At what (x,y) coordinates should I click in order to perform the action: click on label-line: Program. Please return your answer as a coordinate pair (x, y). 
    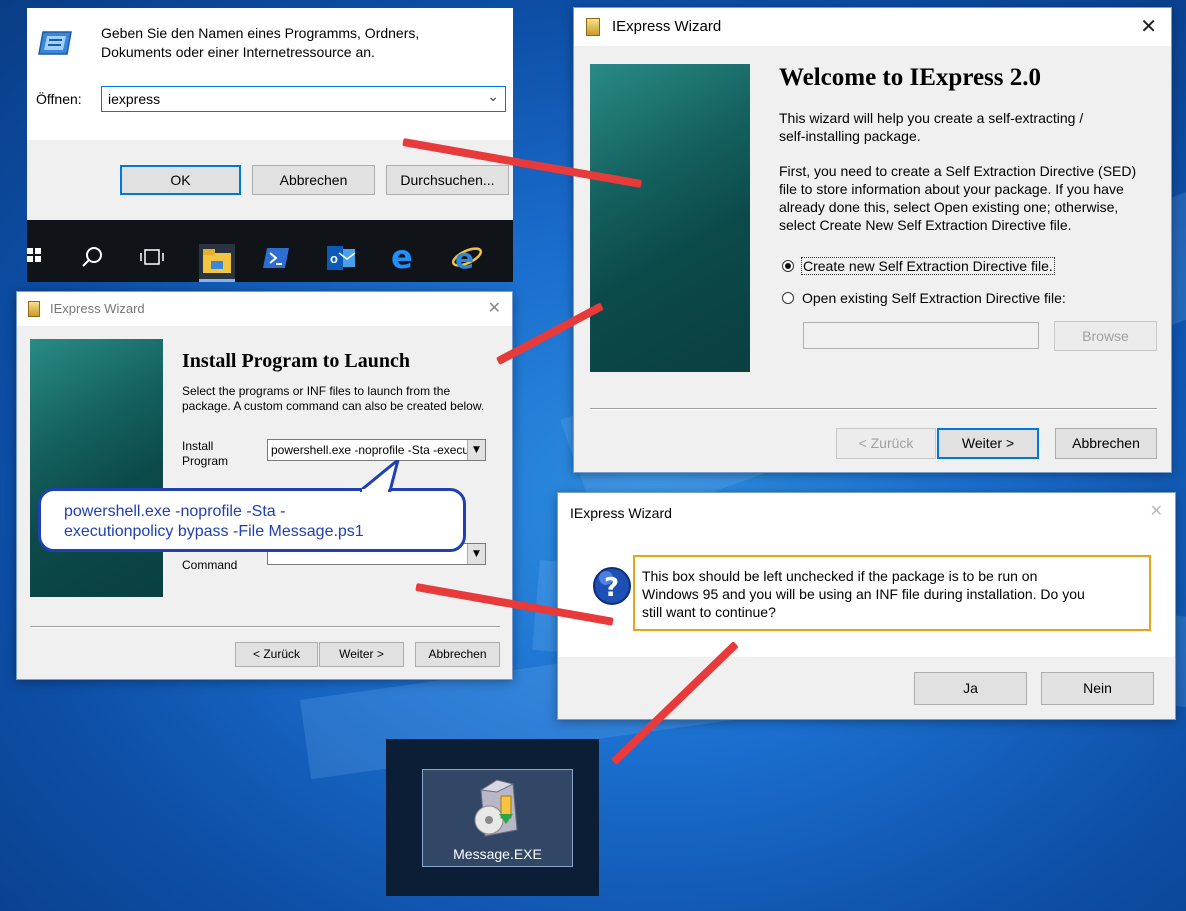
    Looking at the image, I should click on (205, 461).